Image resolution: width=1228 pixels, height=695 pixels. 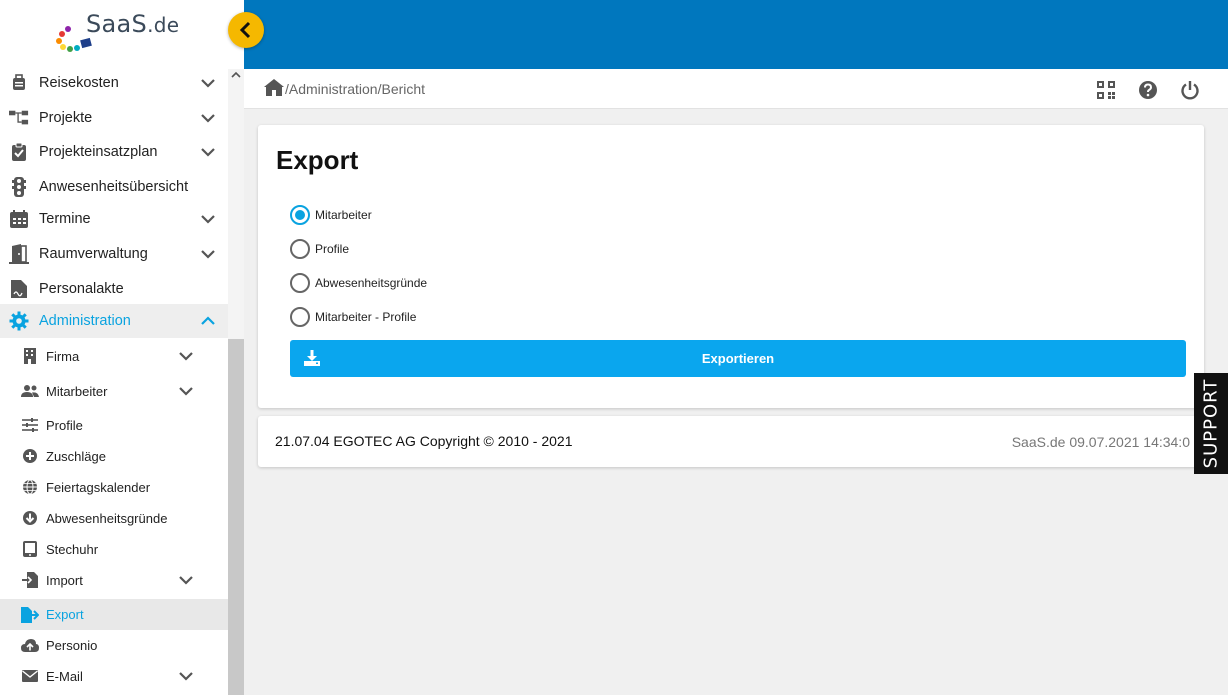 What do you see at coordinates (114, 549) in the screenshot?
I see `sidebar-subitem-stechuhr: Stechuhr` at bounding box center [114, 549].